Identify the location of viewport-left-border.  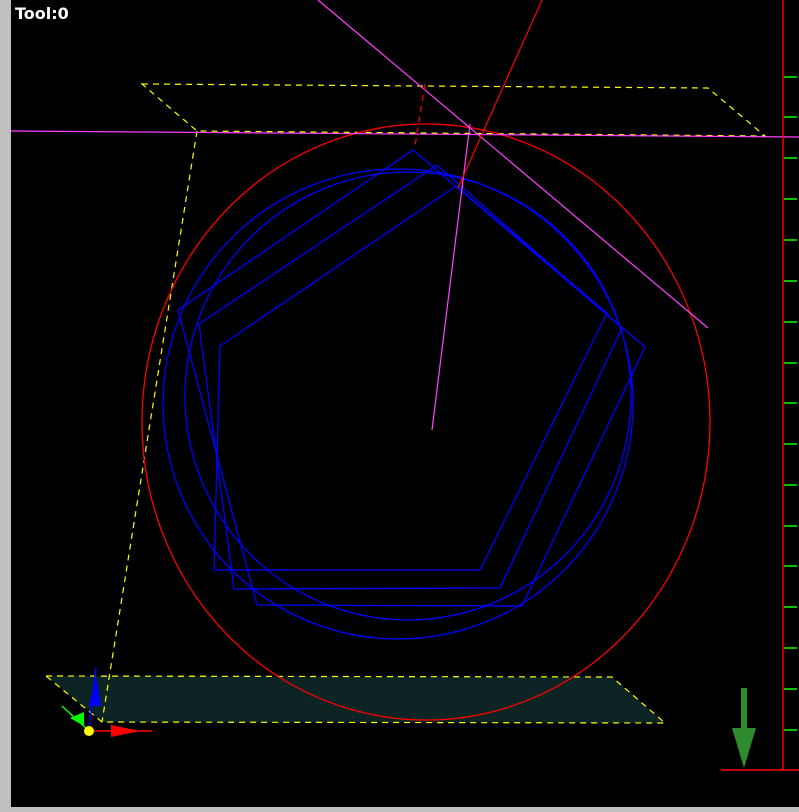
(5, 406).